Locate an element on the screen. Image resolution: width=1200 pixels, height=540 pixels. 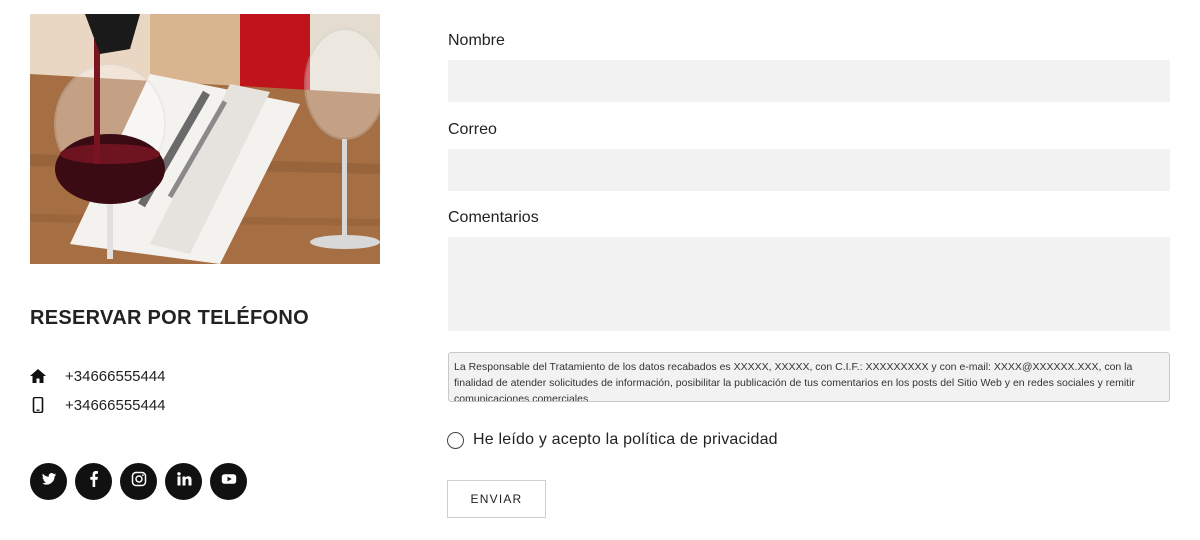
linkedin-icon is located at coordinates (184, 481).